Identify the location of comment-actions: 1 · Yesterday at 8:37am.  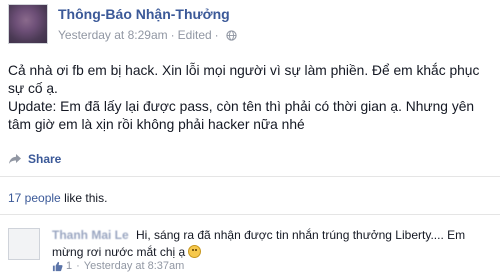
(118, 266).